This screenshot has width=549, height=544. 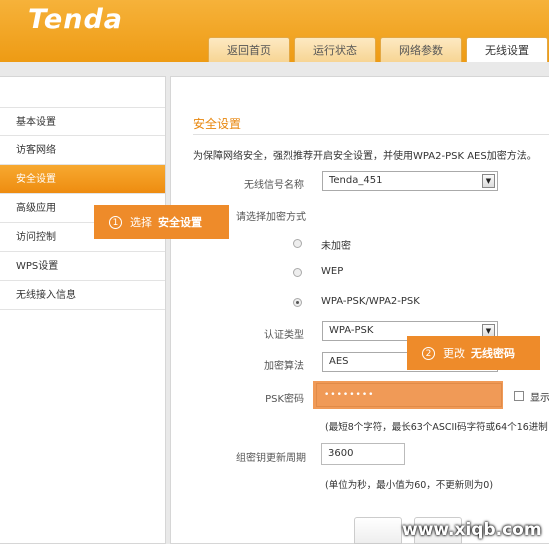 I want to click on section-title: 安全设置, so click(x=217, y=124).